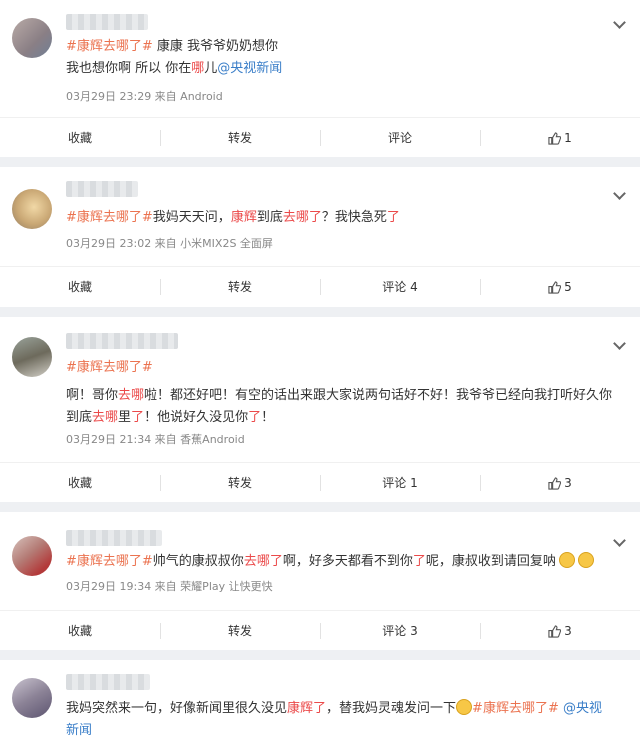 The image size is (640, 740). Describe the element at coordinates (211, 68) in the screenshot. I see `text-segment: 儿` at that location.